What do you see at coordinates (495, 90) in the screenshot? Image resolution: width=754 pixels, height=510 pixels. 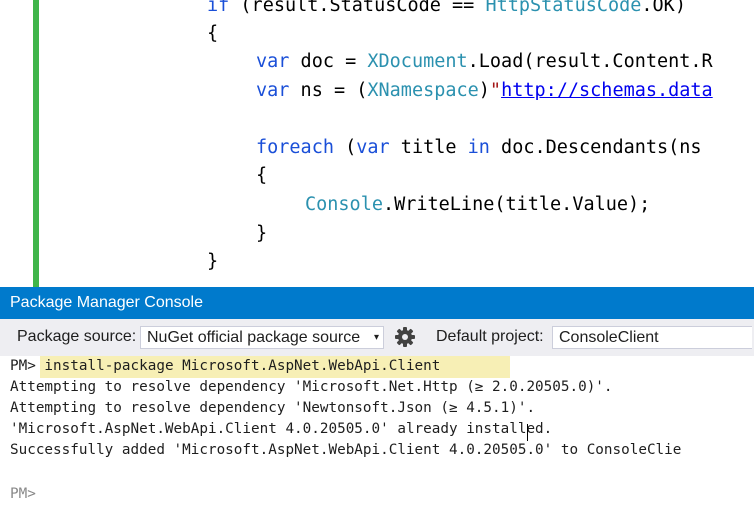 I see `code-token: "` at bounding box center [495, 90].